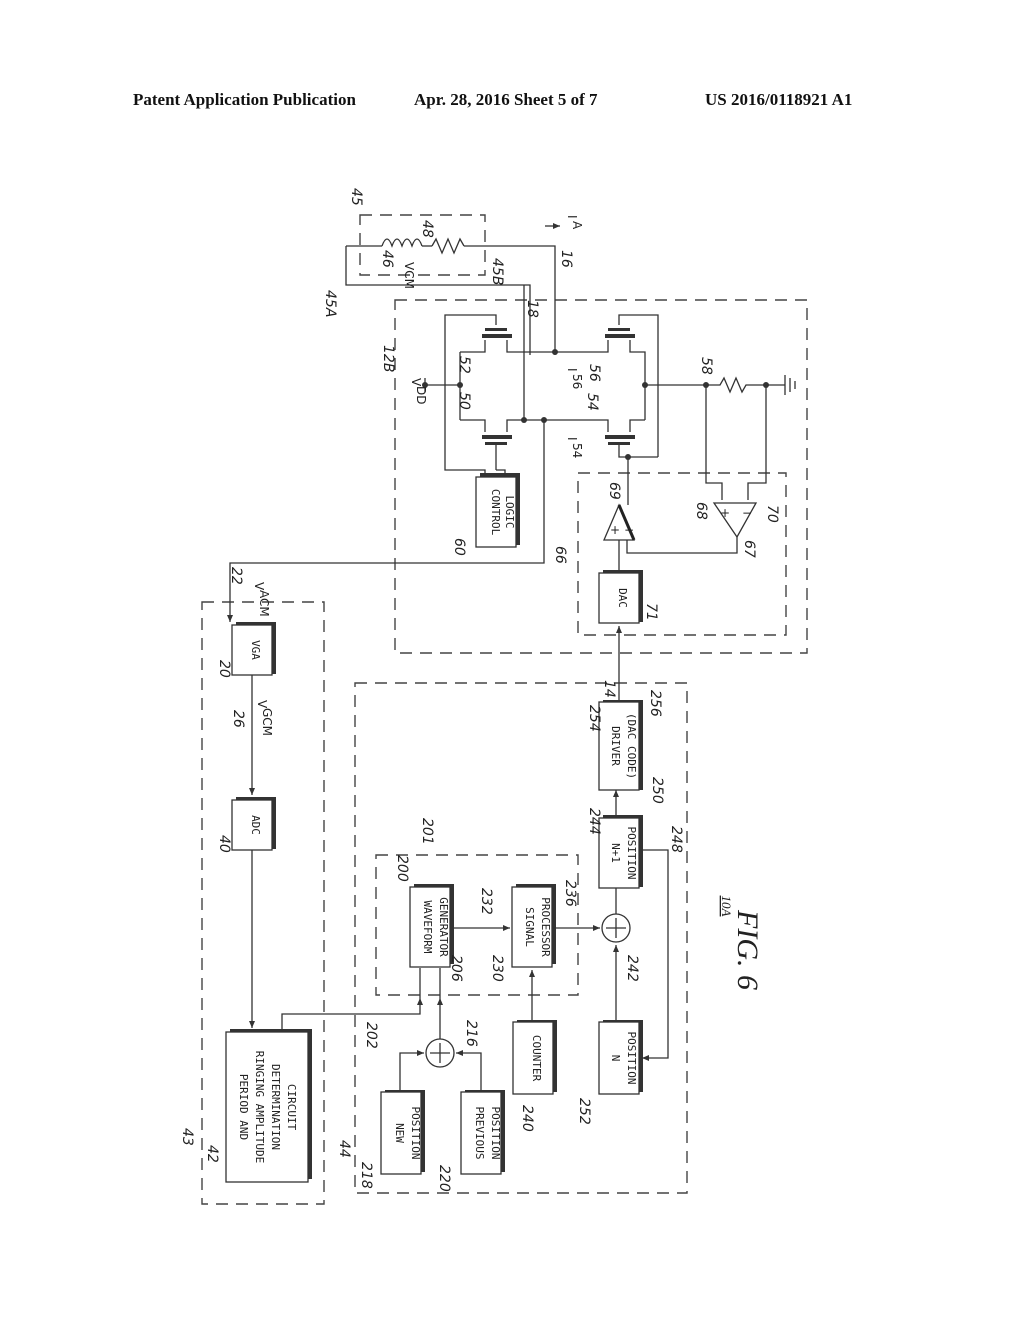  I want to click on driver-block: DRIVER (DAC CODE), so click(620, 745).